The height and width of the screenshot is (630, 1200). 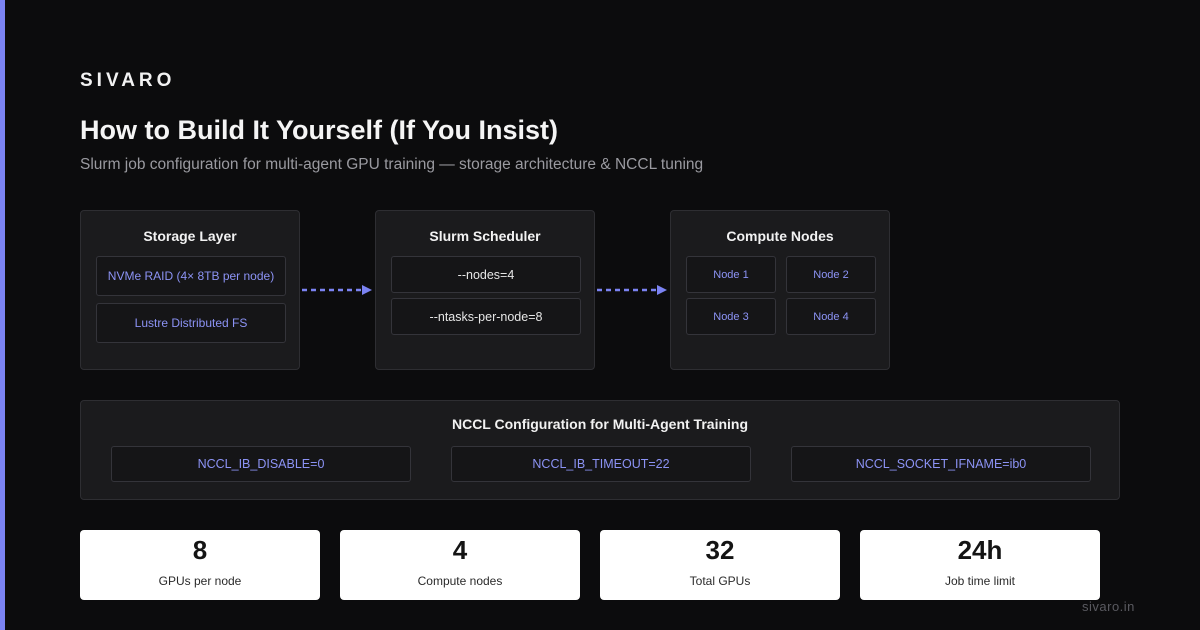 I want to click on stat-job-time-limit: 24h Job time limit, so click(x=980, y=565).